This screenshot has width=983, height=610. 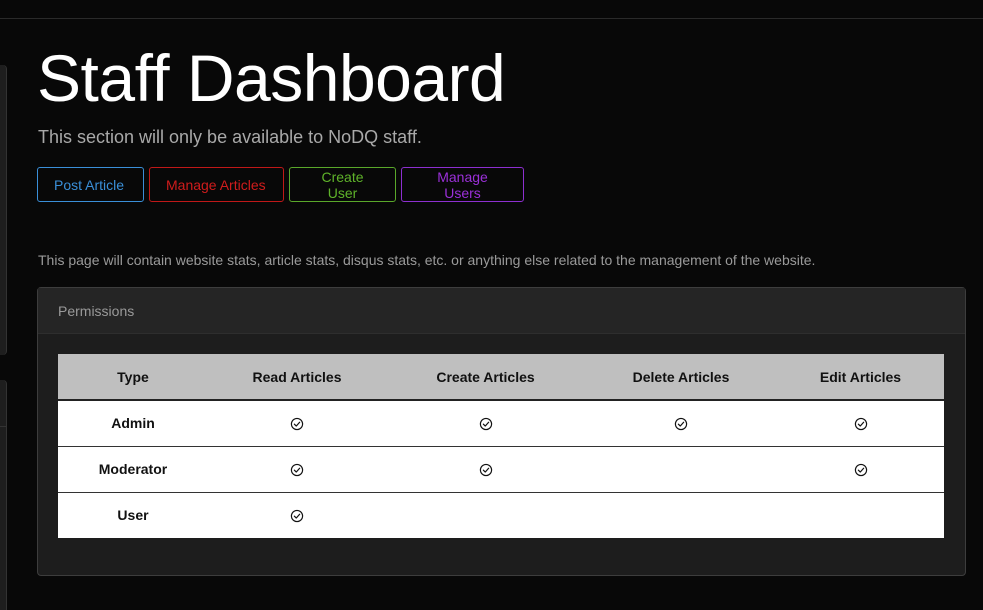 I want to click on post-article-button: Post Article, so click(x=90, y=184).